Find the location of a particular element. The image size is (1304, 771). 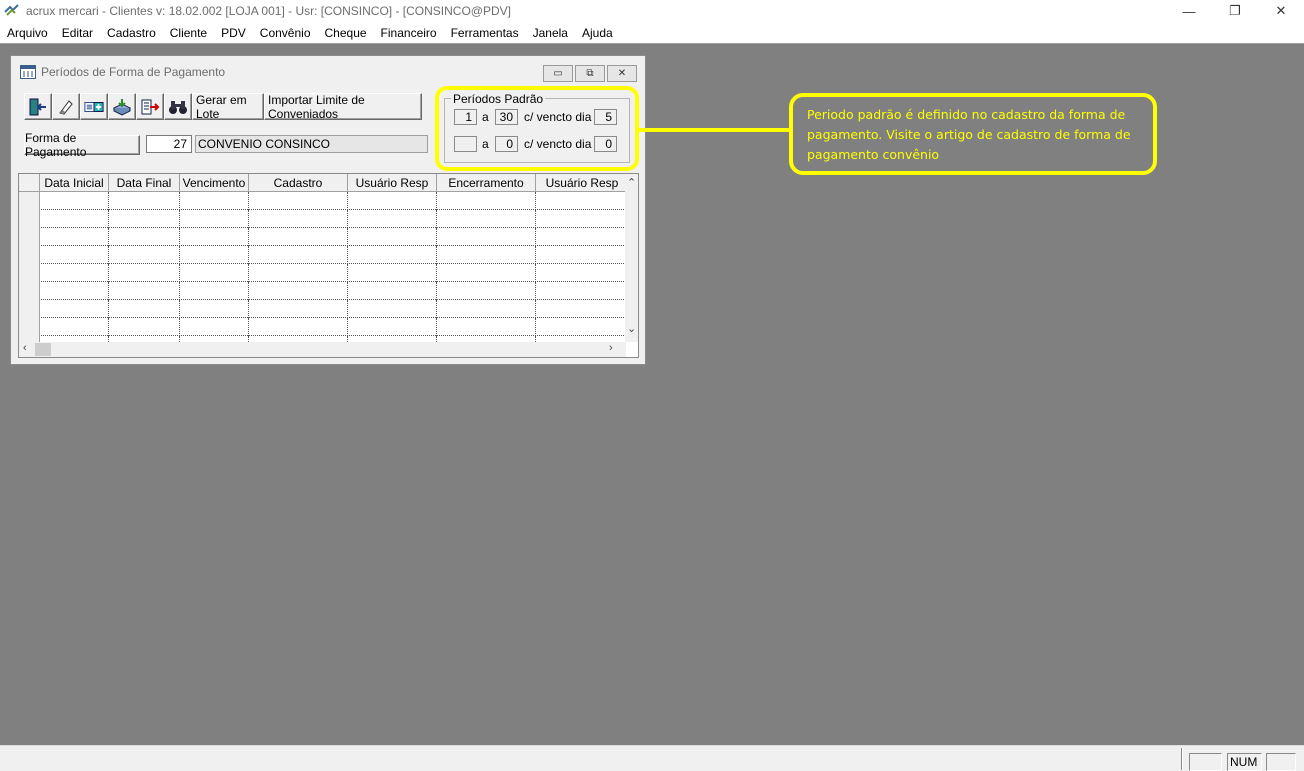

menu-ferramentas: Ferramentas is located at coordinates (485, 33).